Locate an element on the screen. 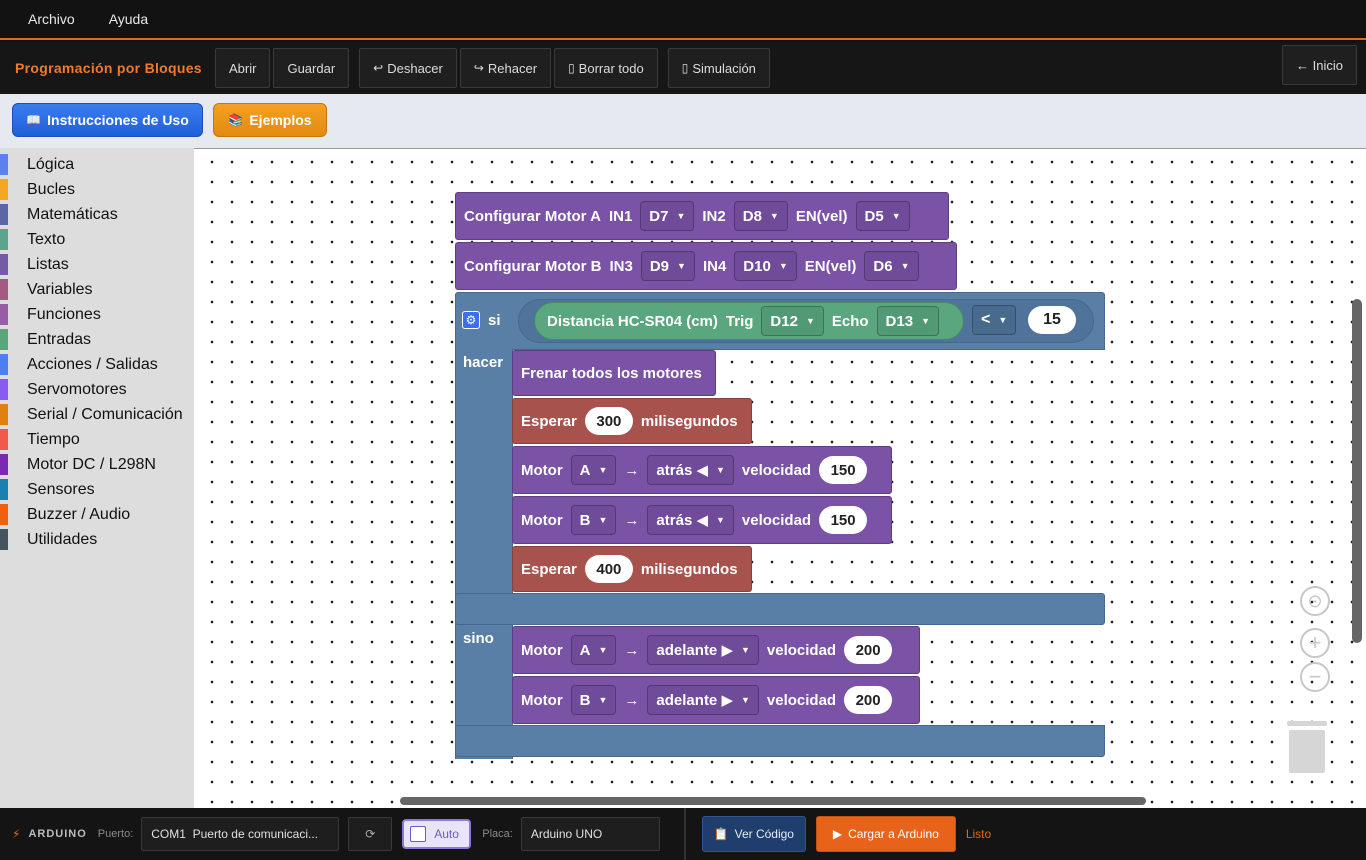  wait-block: Esperar 400 milisegundos is located at coordinates (632, 569).